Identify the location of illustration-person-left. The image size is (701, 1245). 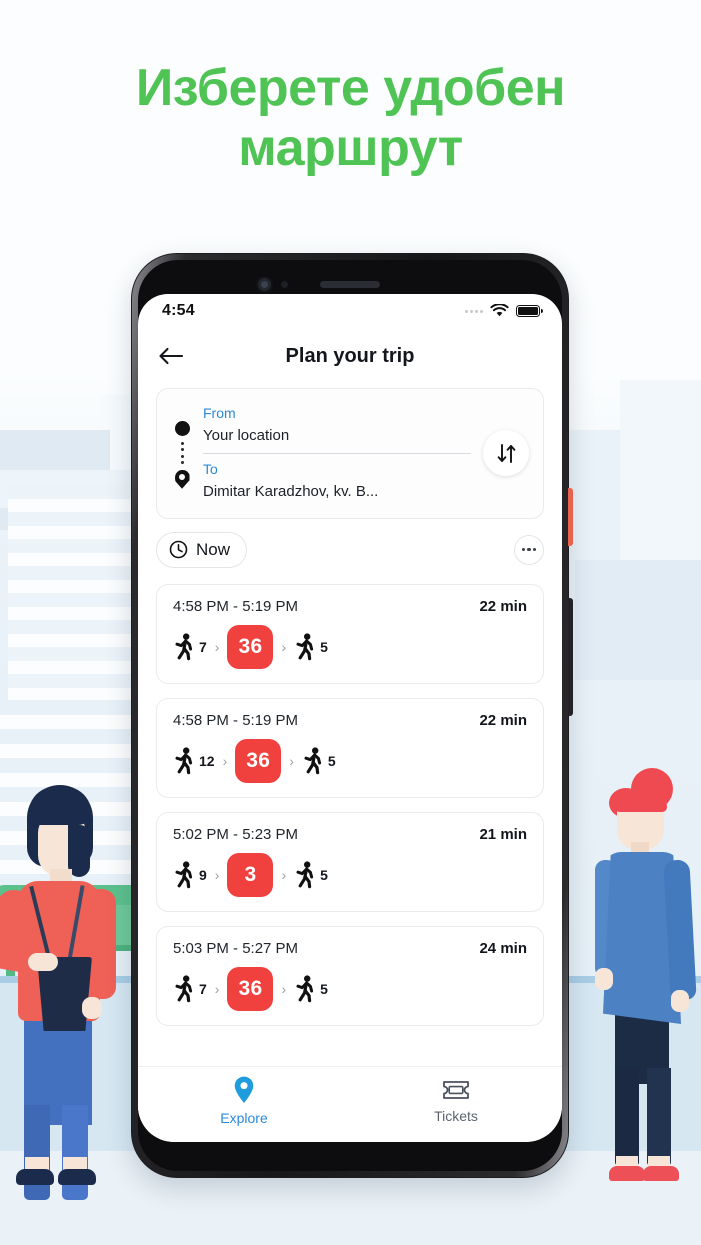
(70, 992).